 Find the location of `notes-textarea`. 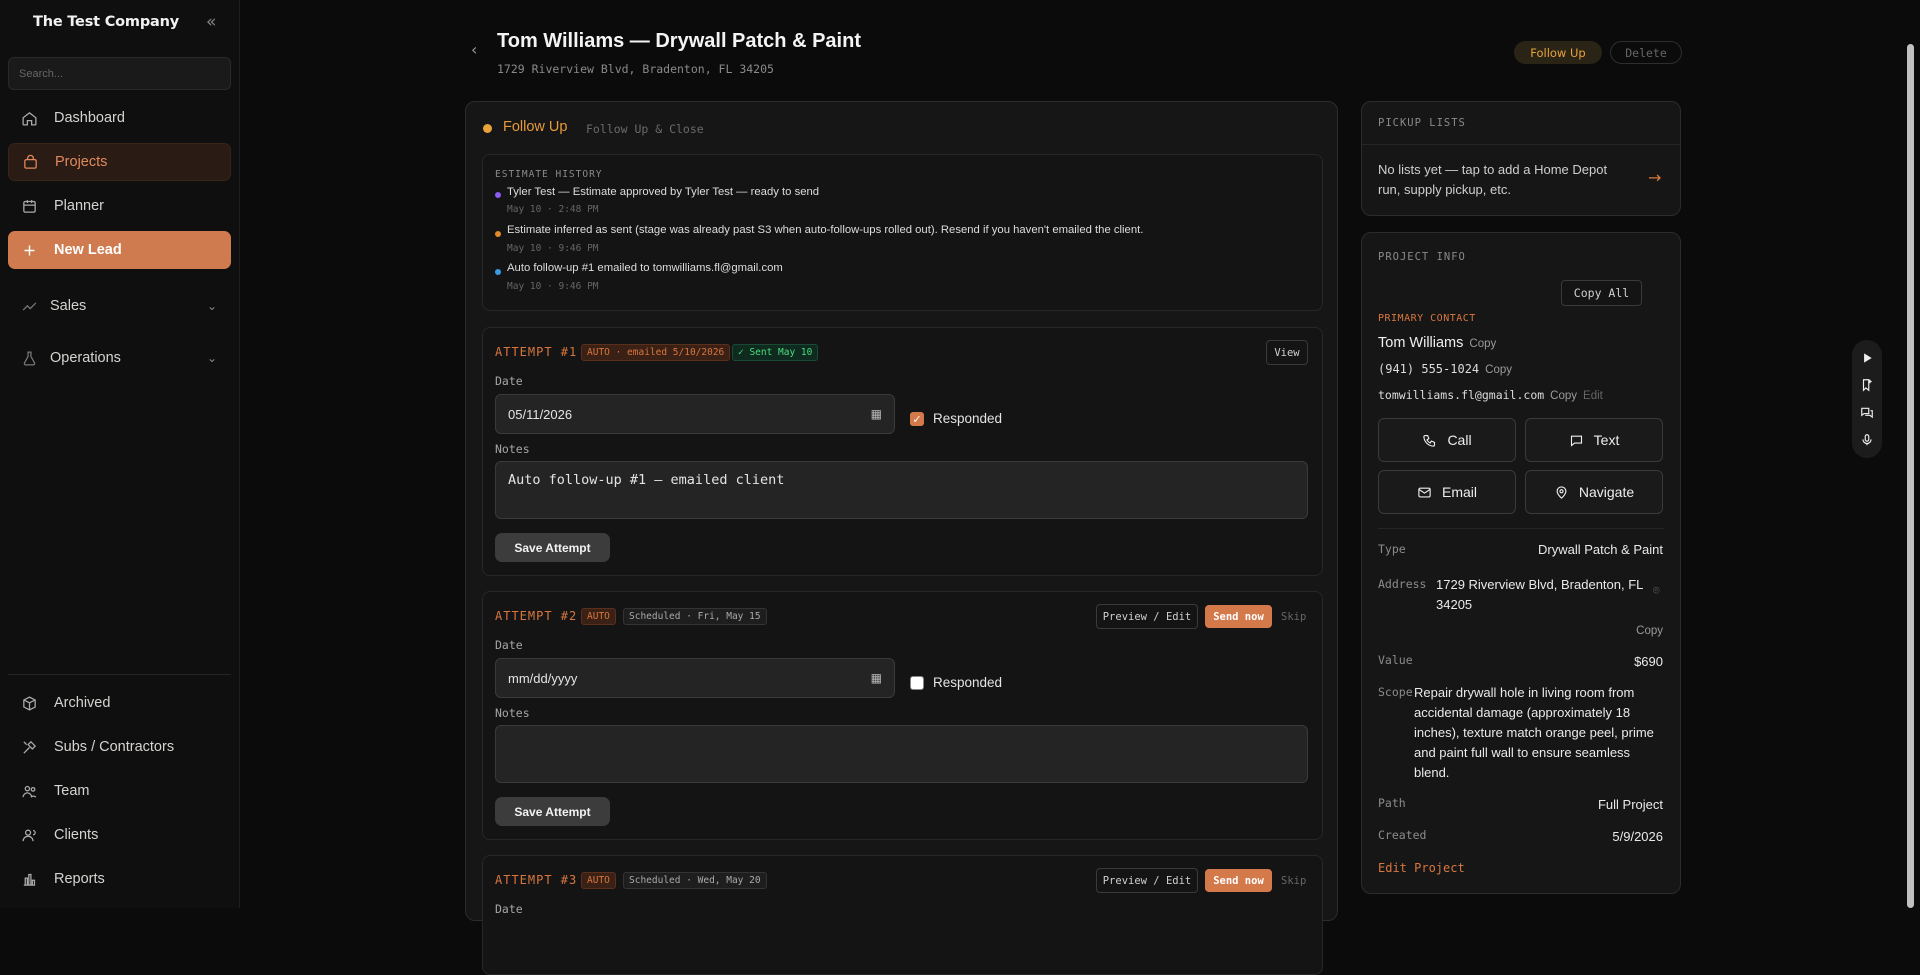

notes-textarea is located at coordinates (901, 754).